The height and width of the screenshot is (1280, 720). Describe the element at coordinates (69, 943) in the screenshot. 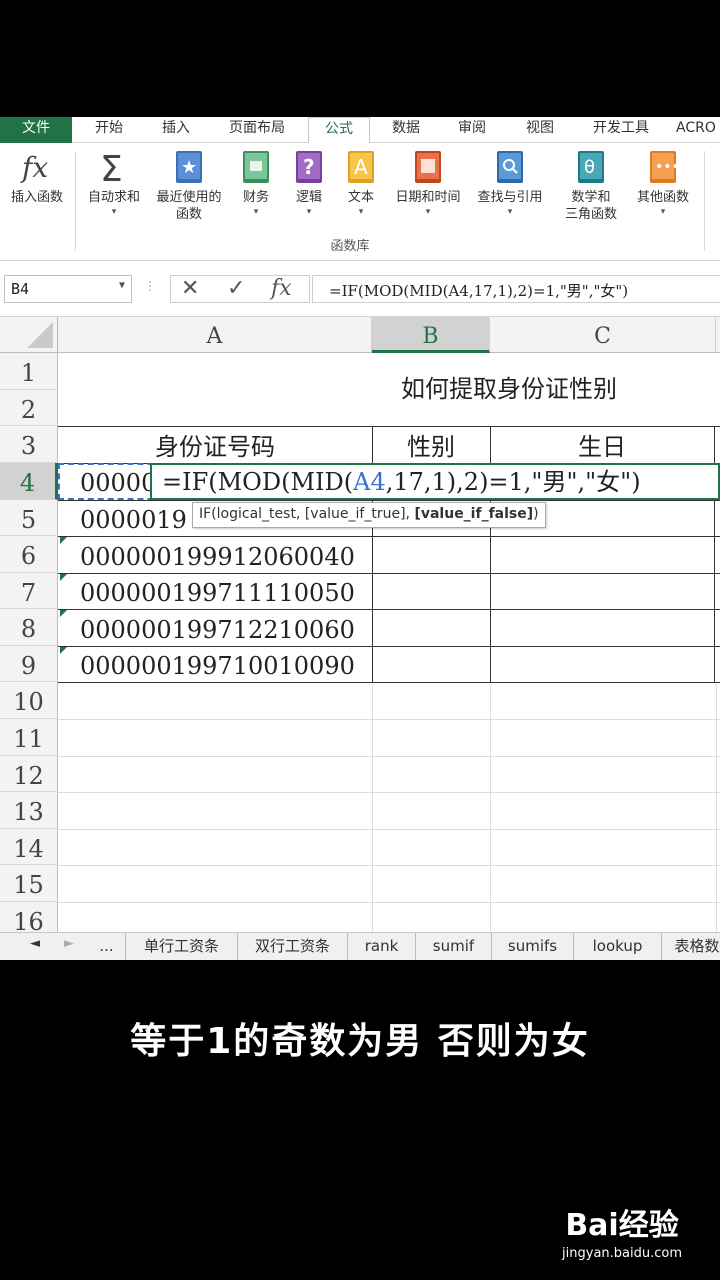

I see `next-sheet-icon: ►` at that location.